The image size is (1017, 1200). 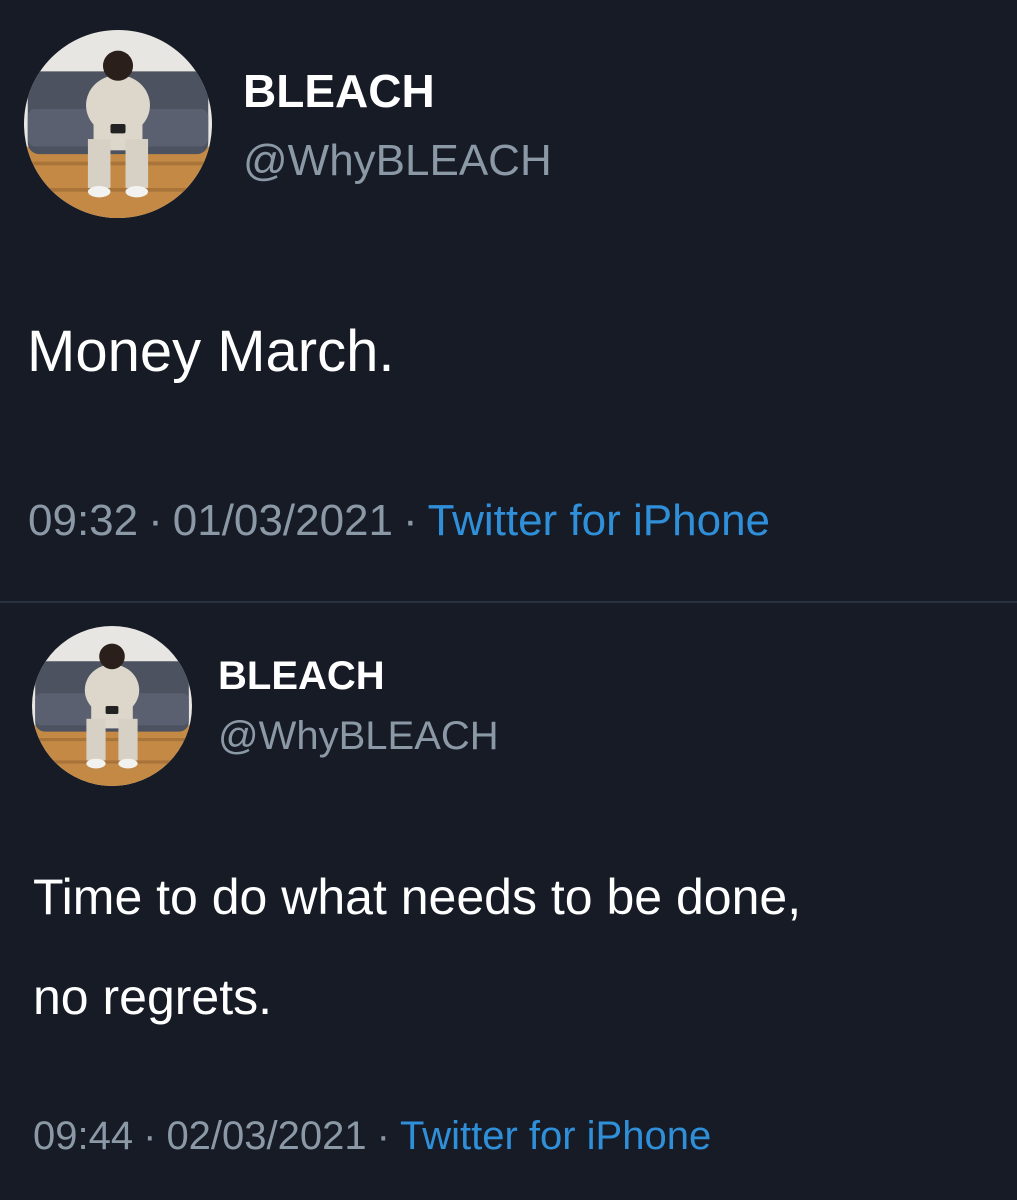 What do you see at coordinates (266, 1136) in the screenshot?
I see `tweet-date: 02/03/2021` at bounding box center [266, 1136].